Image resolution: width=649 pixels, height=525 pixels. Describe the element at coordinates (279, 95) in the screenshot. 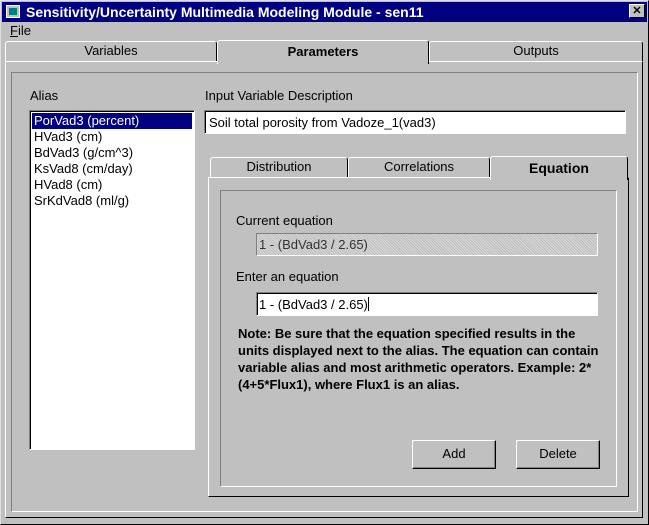

I see `description-label: Input Variable Description` at that location.